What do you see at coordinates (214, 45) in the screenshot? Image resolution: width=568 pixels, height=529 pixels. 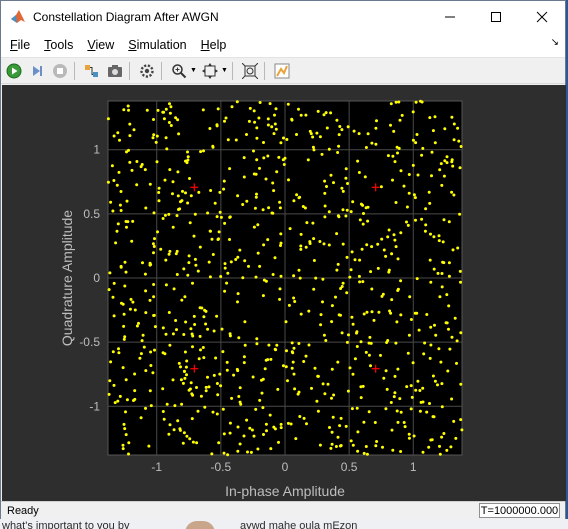 I see `menu-help: Help` at bounding box center [214, 45].